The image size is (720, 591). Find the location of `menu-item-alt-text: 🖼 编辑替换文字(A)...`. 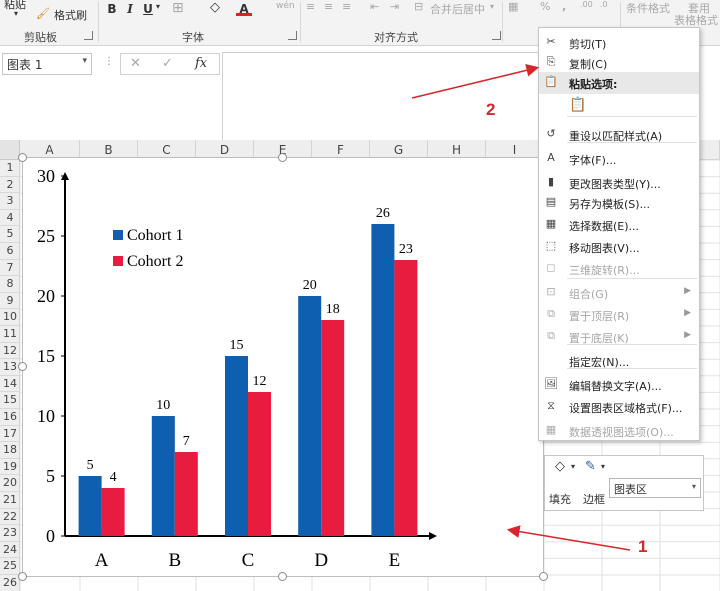

menu-item-alt-text: 🖼 编辑替换文字(A)... is located at coordinates (619, 385).